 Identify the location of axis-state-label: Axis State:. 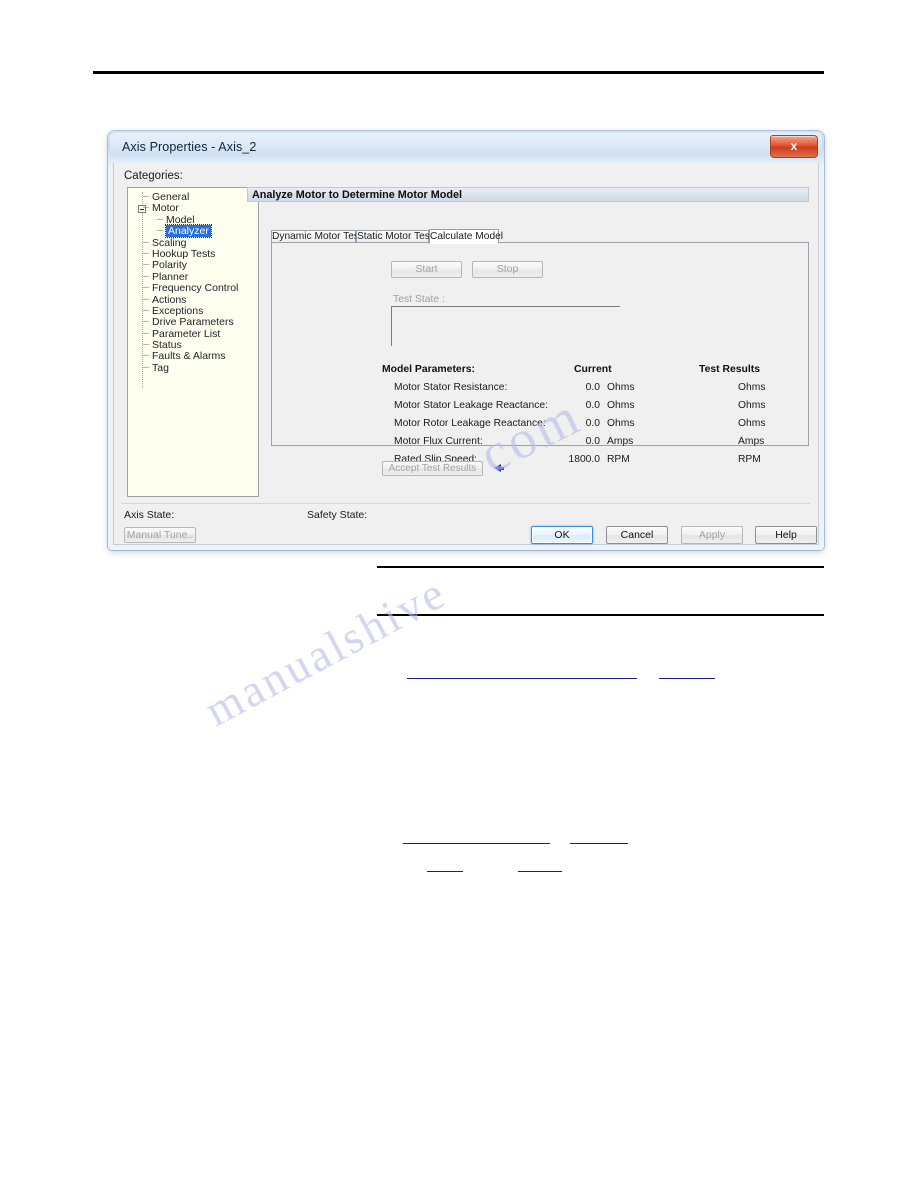
(149, 515).